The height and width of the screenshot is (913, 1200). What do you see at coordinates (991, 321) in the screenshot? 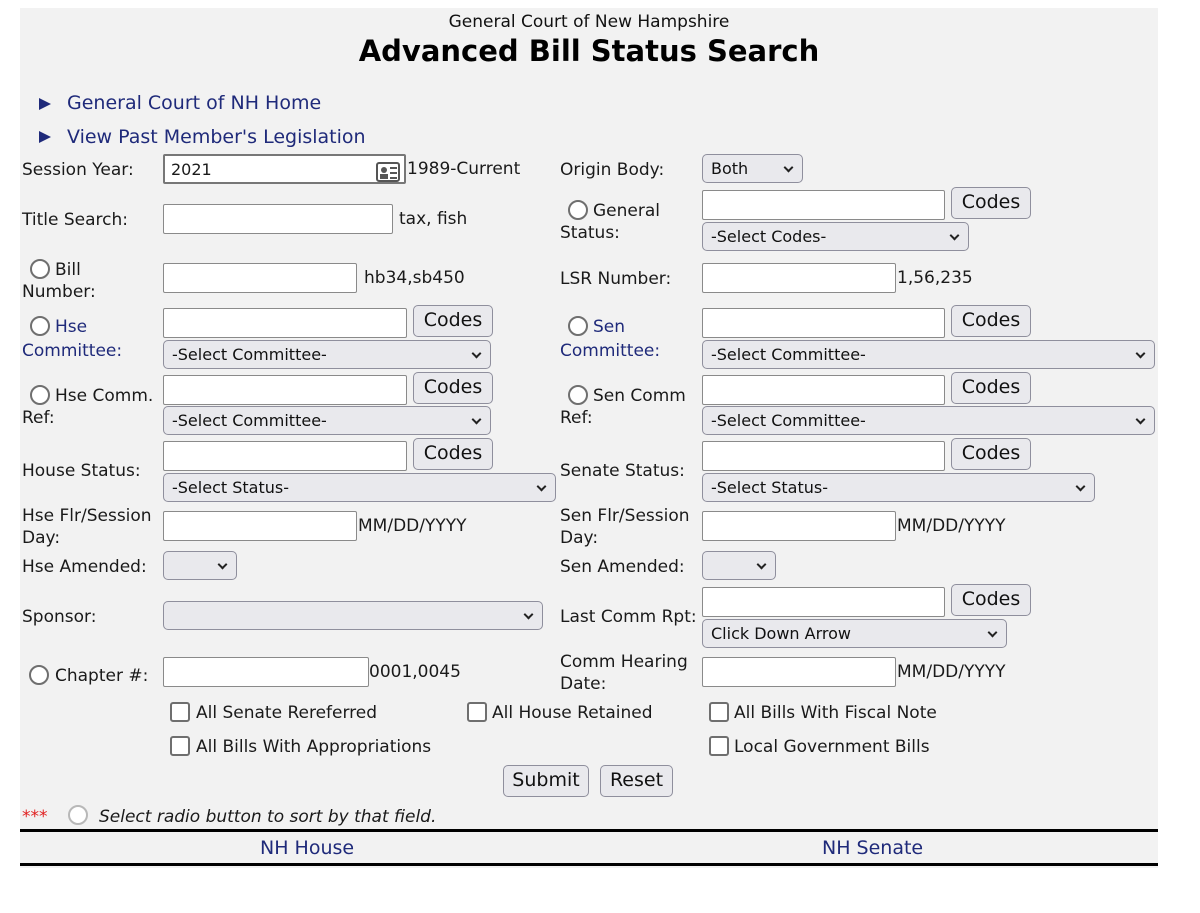
I see `sen-committee-codes-button: Codes` at bounding box center [991, 321].